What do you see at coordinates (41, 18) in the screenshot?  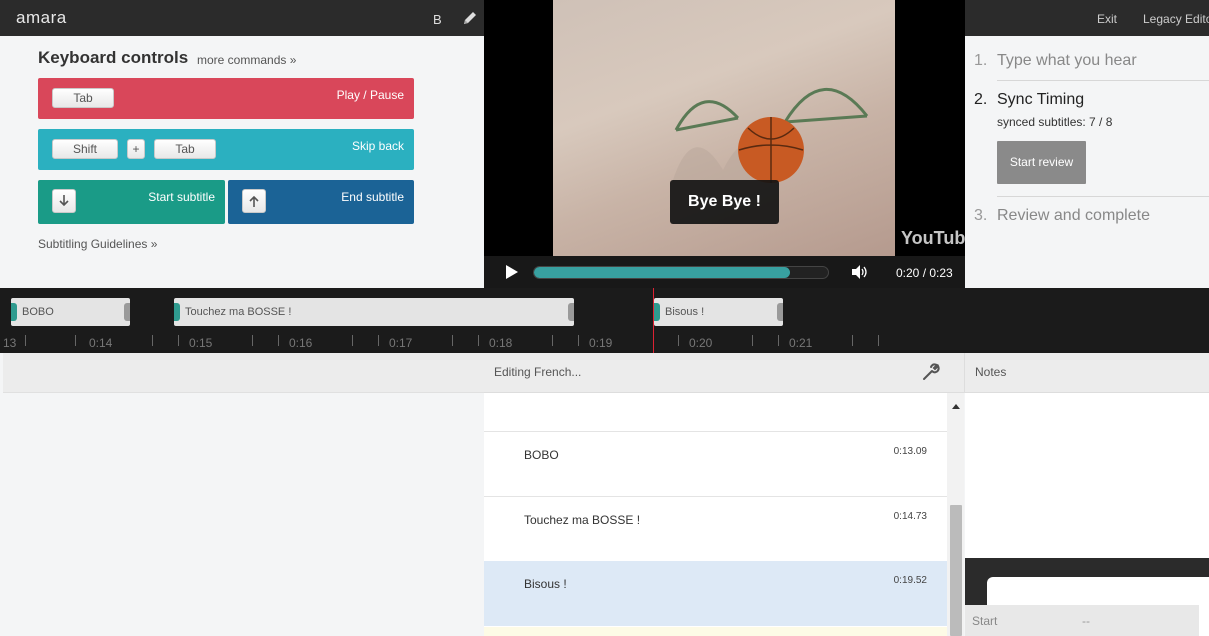 I see `amara-logo: amara` at bounding box center [41, 18].